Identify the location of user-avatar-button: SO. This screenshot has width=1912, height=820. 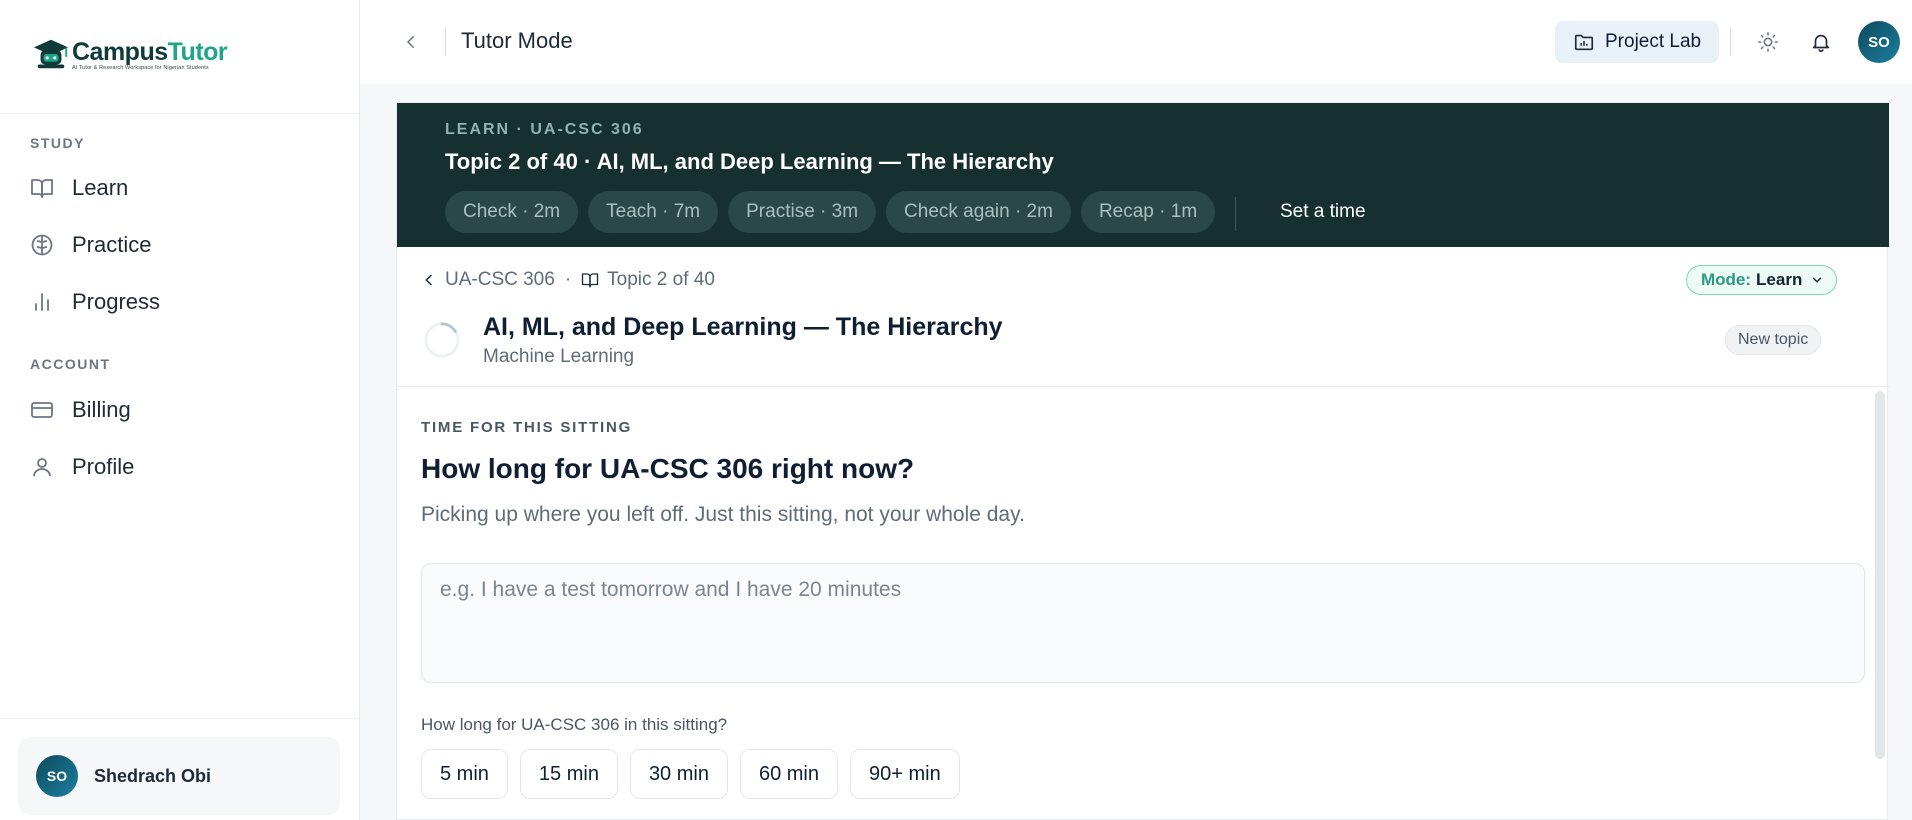
(1879, 42).